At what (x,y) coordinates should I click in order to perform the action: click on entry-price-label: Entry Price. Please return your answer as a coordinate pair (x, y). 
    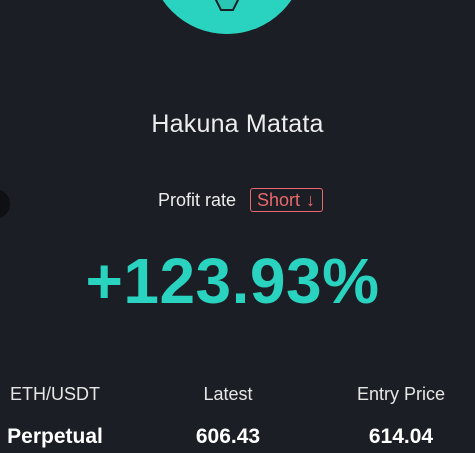
    Looking at the image, I should click on (401, 394).